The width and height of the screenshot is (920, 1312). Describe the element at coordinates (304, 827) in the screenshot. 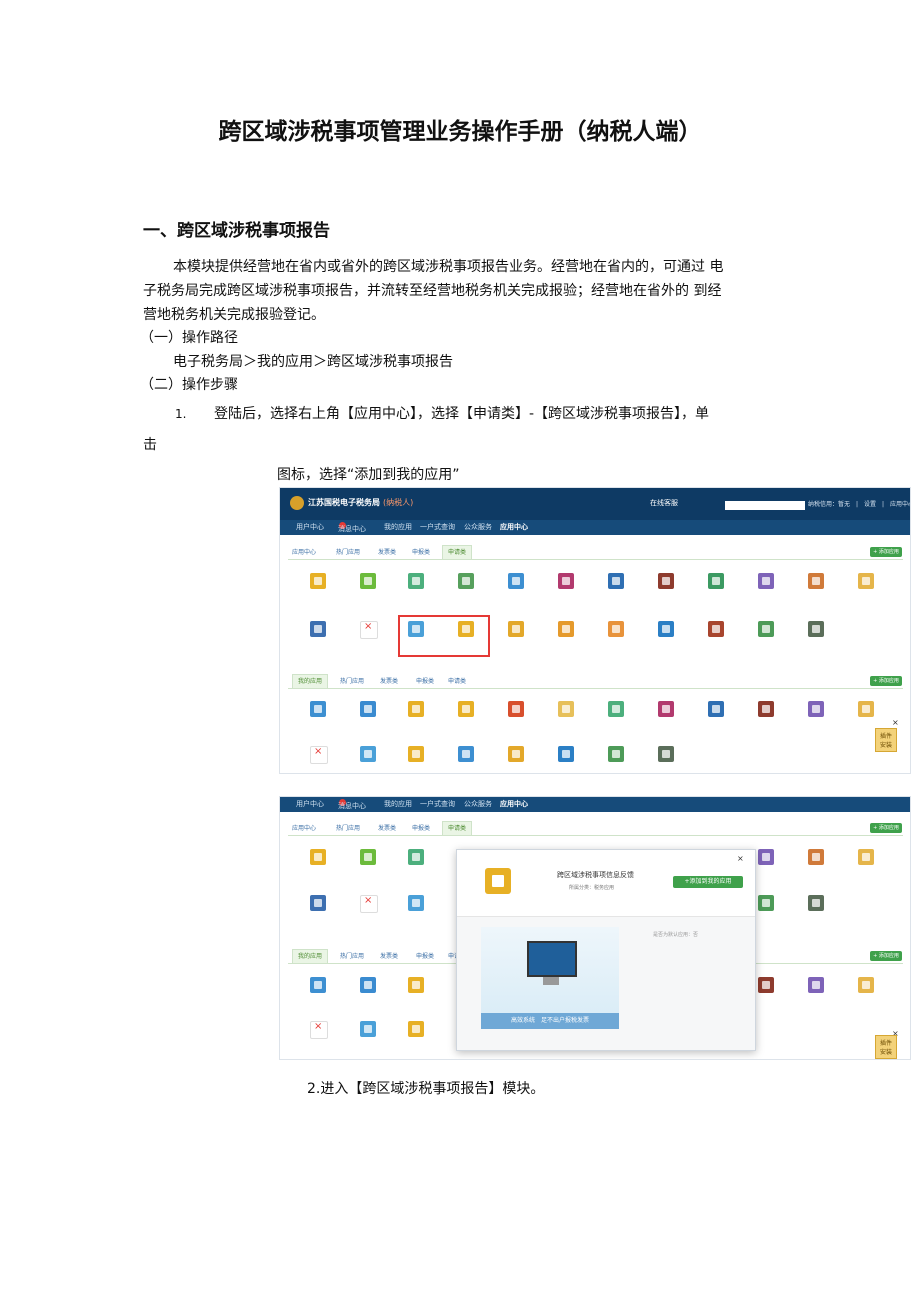

I see `tab-app-center: 应用中心` at that location.